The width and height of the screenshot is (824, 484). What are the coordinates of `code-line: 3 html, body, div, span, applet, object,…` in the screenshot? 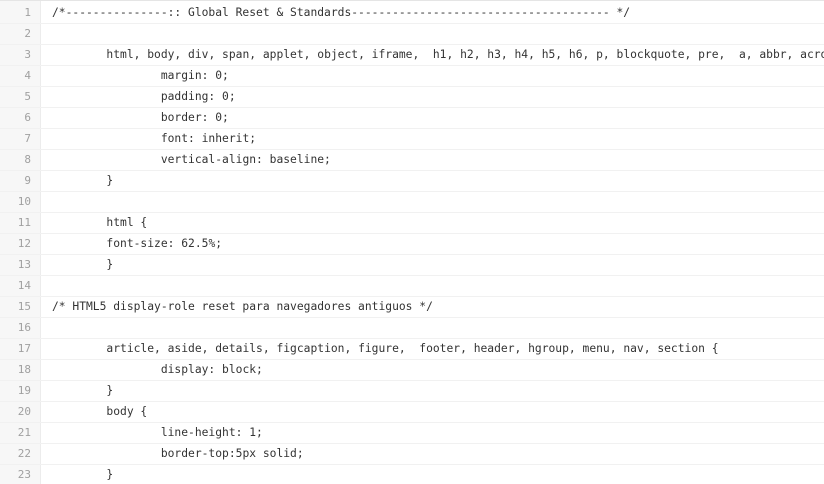 It's located at (412, 54).